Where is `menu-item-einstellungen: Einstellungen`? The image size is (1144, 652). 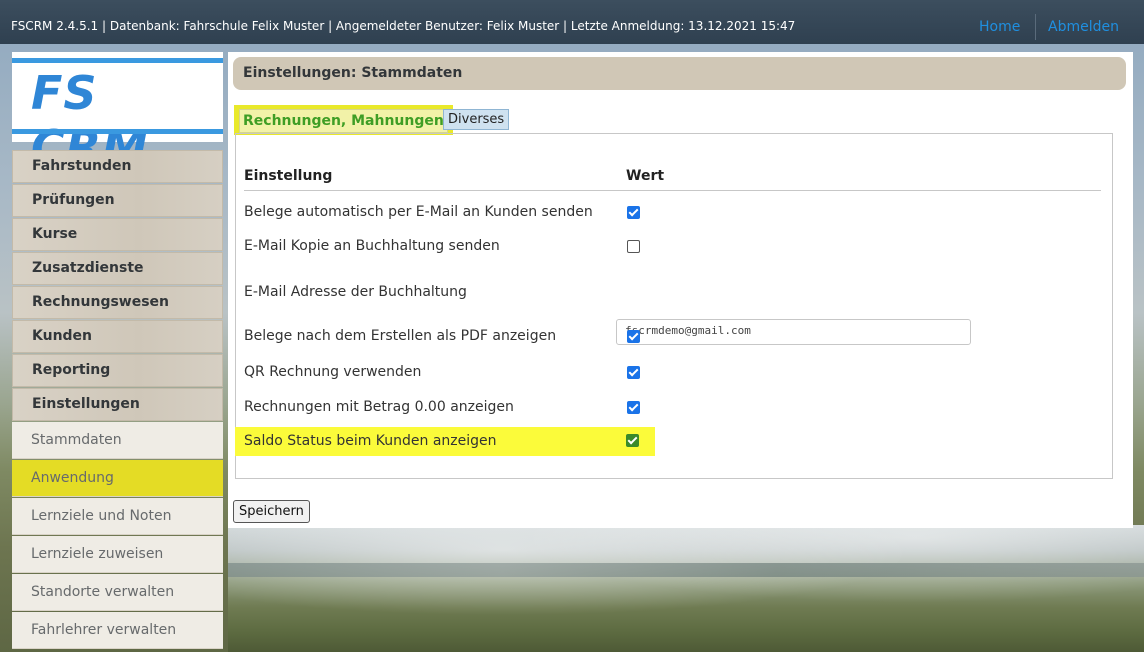 menu-item-einstellungen: Einstellungen is located at coordinates (117, 404).